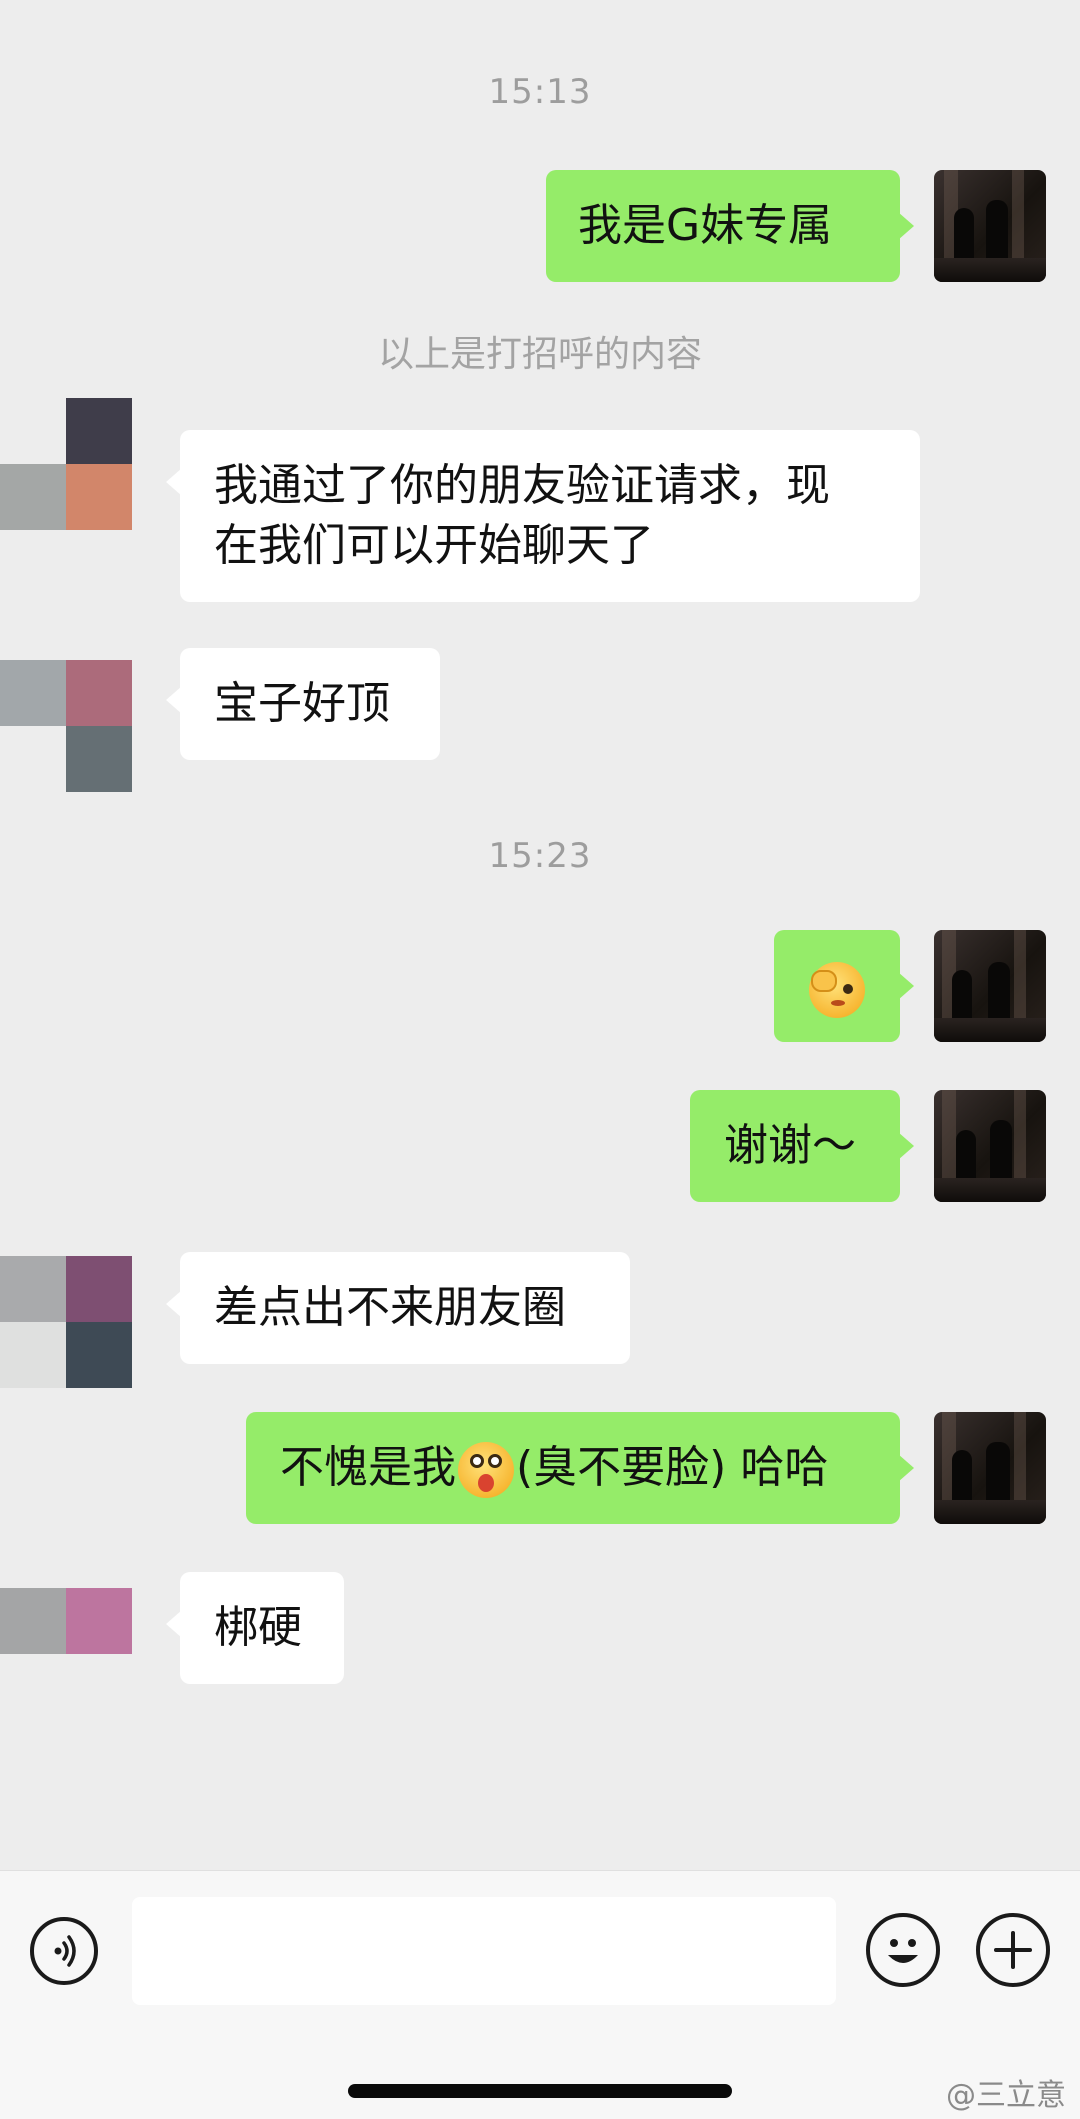 The width and height of the screenshot is (1080, 2119). Describe the element at coordinates (484, 1951) in the screenshot. I see `message-input` at that location.